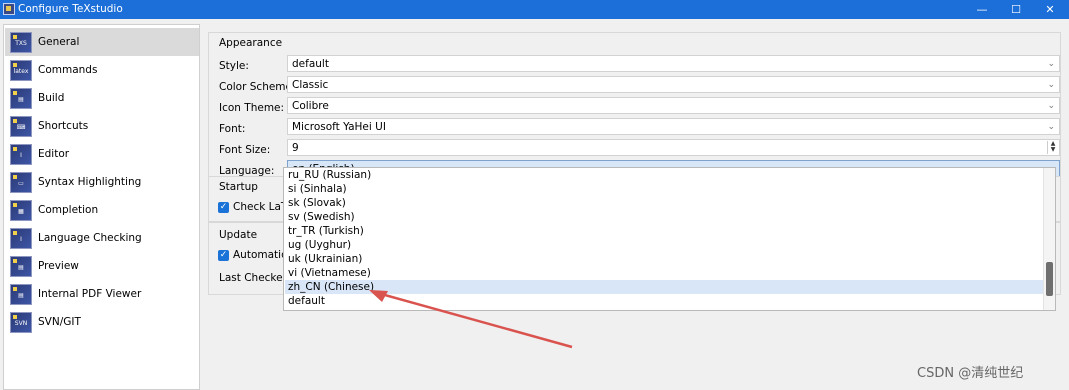 The image size is (1069, 390). I want to click on language-option: si (Sinhala), so click(317, 189).